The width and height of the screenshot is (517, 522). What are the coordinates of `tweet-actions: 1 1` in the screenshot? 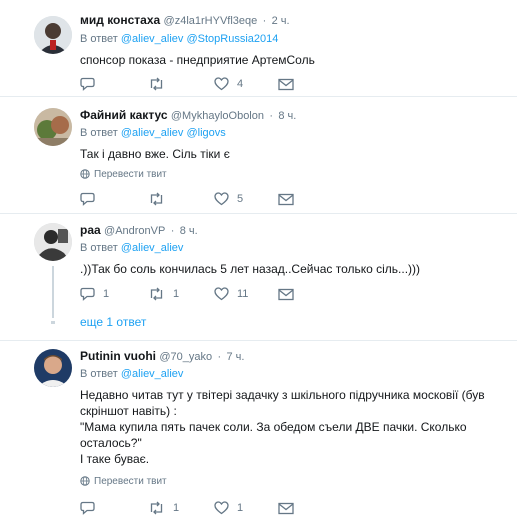 It's located at (230, 508).